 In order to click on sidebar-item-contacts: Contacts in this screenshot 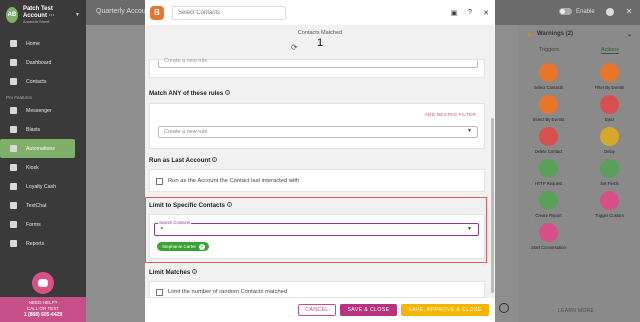, I will do `click(43, 81)`.